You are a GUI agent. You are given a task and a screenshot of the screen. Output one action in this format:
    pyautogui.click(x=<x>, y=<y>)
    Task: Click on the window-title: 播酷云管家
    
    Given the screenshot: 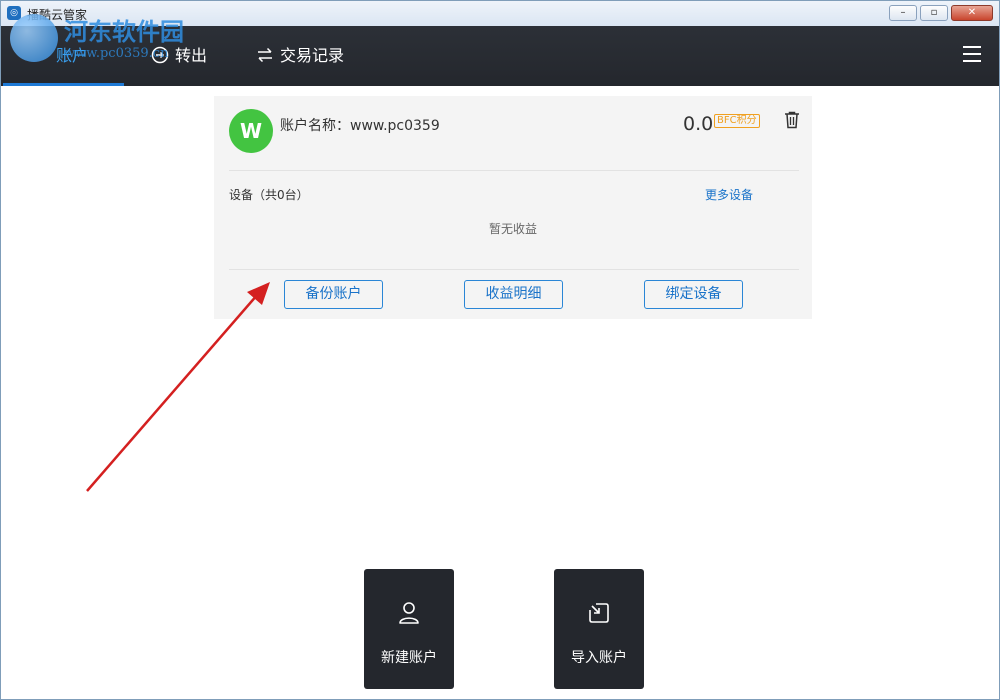 What is the action you would take?
    pyautogui.click(x=57, y=15)
    